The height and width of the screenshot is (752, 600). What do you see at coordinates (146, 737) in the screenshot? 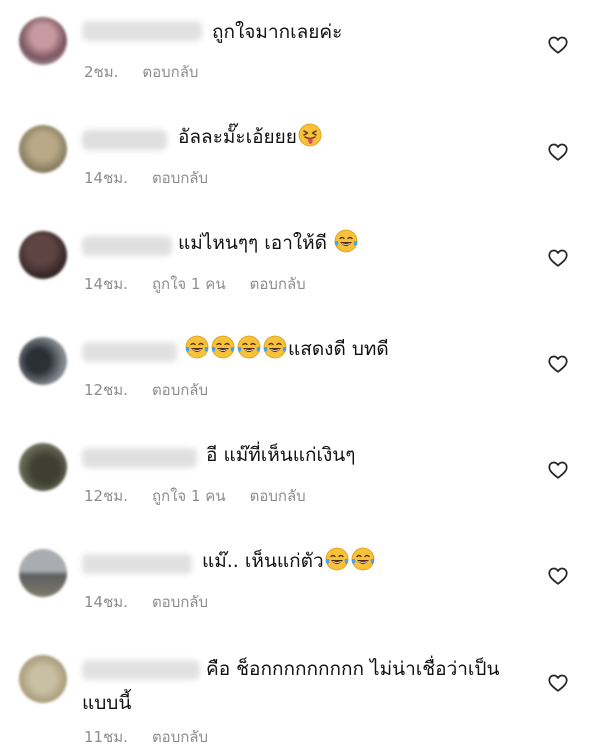
I see `comment-meta: 11ชม. ตอบกลับ` at bounding box center [146, 737].